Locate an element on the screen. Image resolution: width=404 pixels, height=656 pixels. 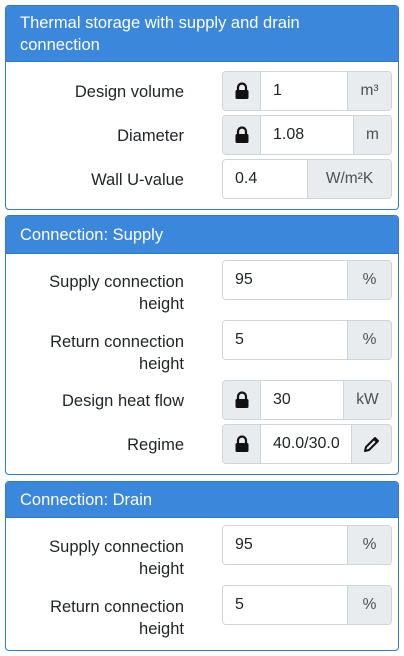
regime-group is located at coordinates (307, 444).